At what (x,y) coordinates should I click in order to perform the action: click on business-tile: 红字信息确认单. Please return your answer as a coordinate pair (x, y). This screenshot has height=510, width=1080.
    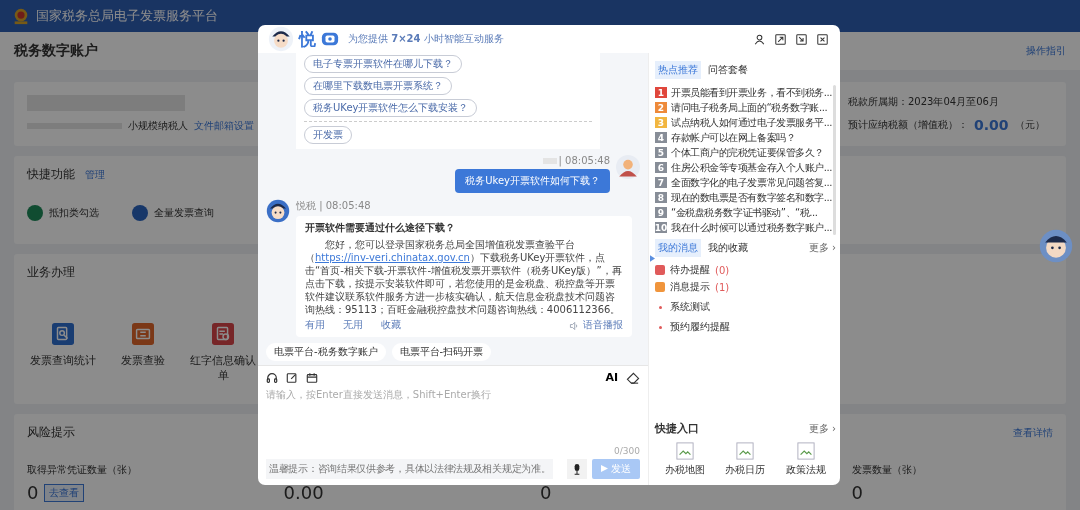
    Looking at the image, I should click on (223, 354).